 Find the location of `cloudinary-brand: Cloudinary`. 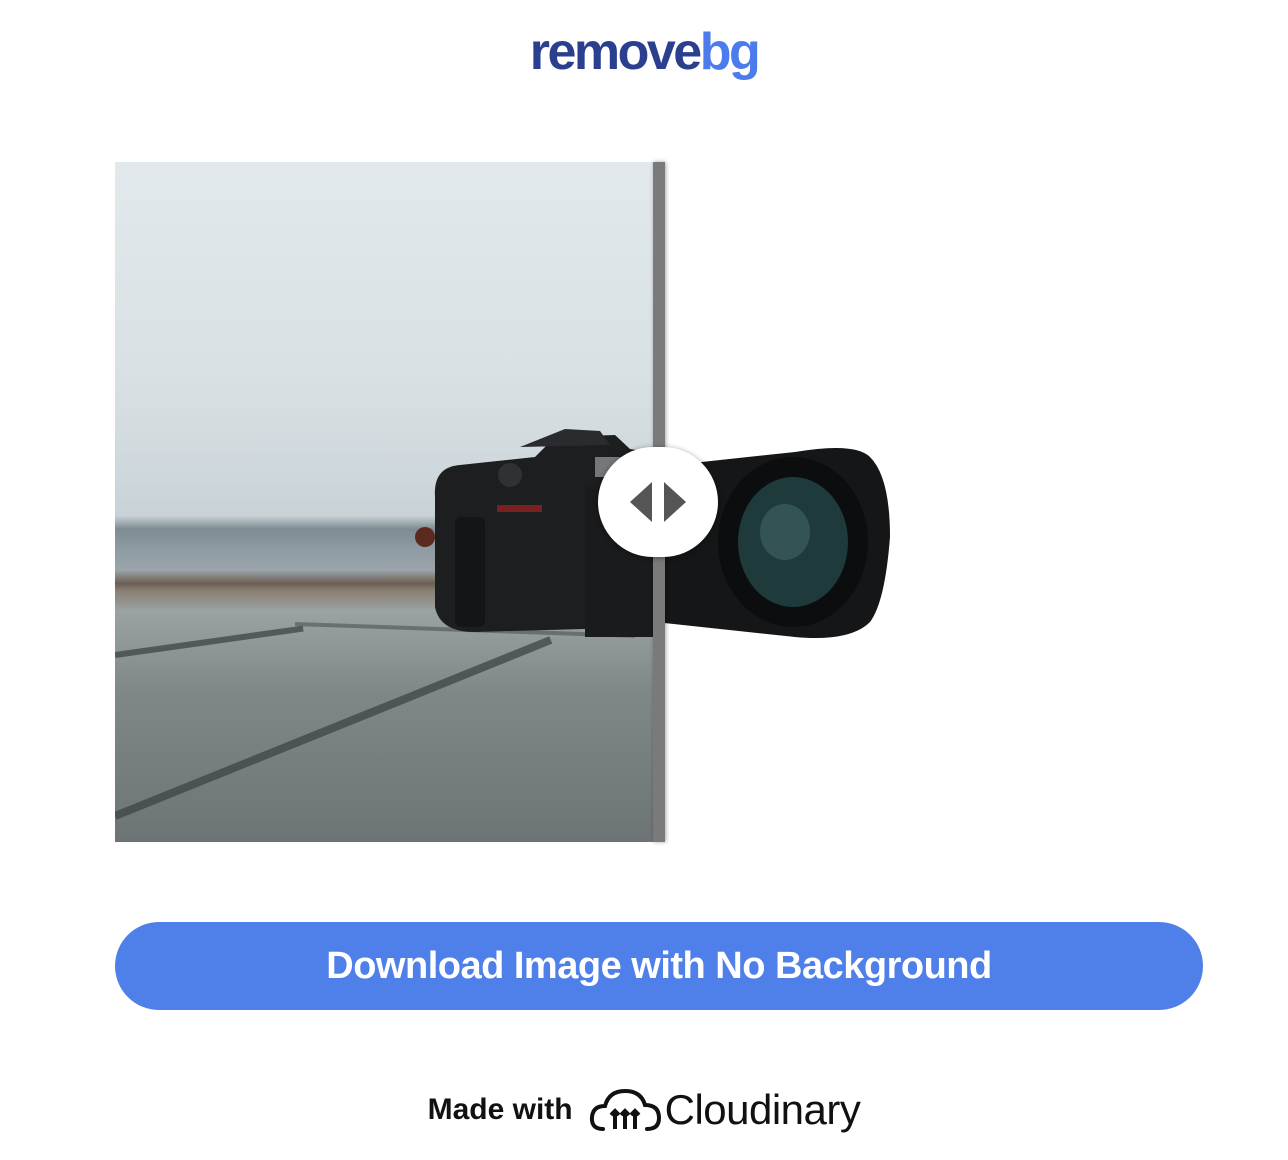

cloudinary-brand: Cloudinary is located at coordinates (725, 1110).